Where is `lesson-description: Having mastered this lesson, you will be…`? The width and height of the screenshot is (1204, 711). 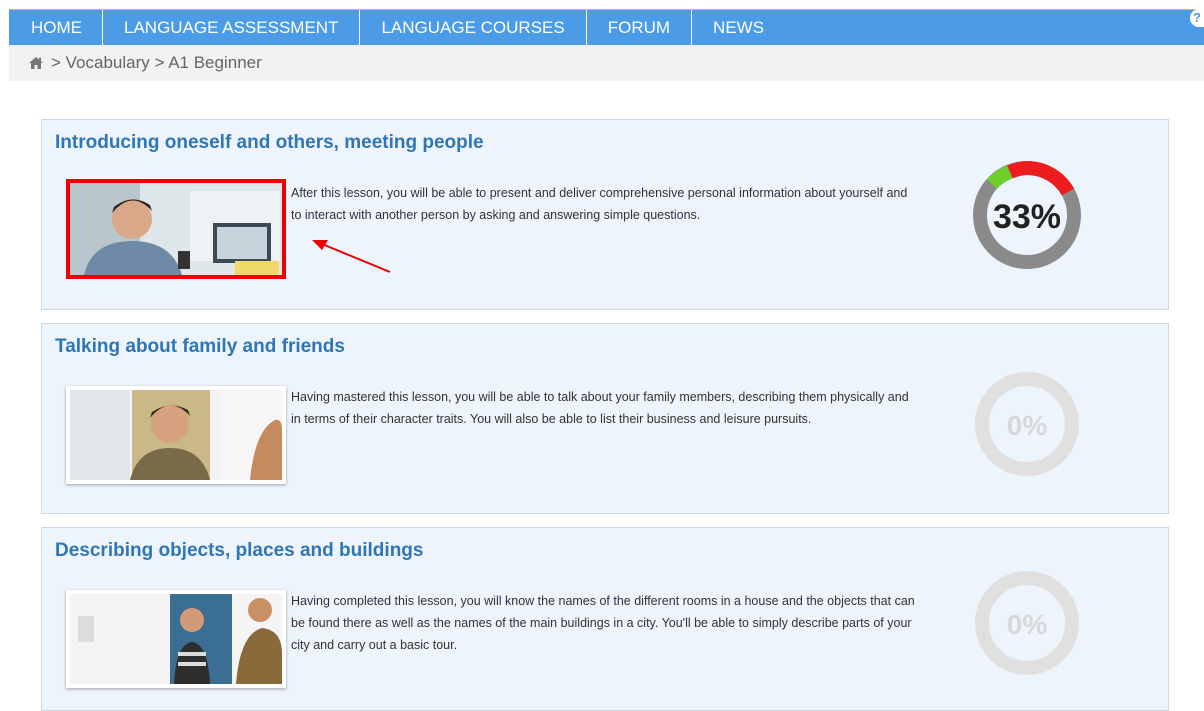 lesson-description: Having mastered this lesson, you will be… is located at coordinates (600, 408).